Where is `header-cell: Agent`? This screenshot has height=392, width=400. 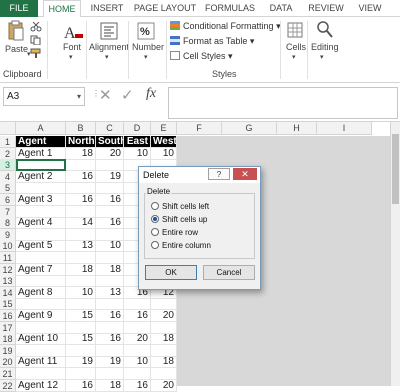
header-cell: Agent is located at coordinates (41, 142).